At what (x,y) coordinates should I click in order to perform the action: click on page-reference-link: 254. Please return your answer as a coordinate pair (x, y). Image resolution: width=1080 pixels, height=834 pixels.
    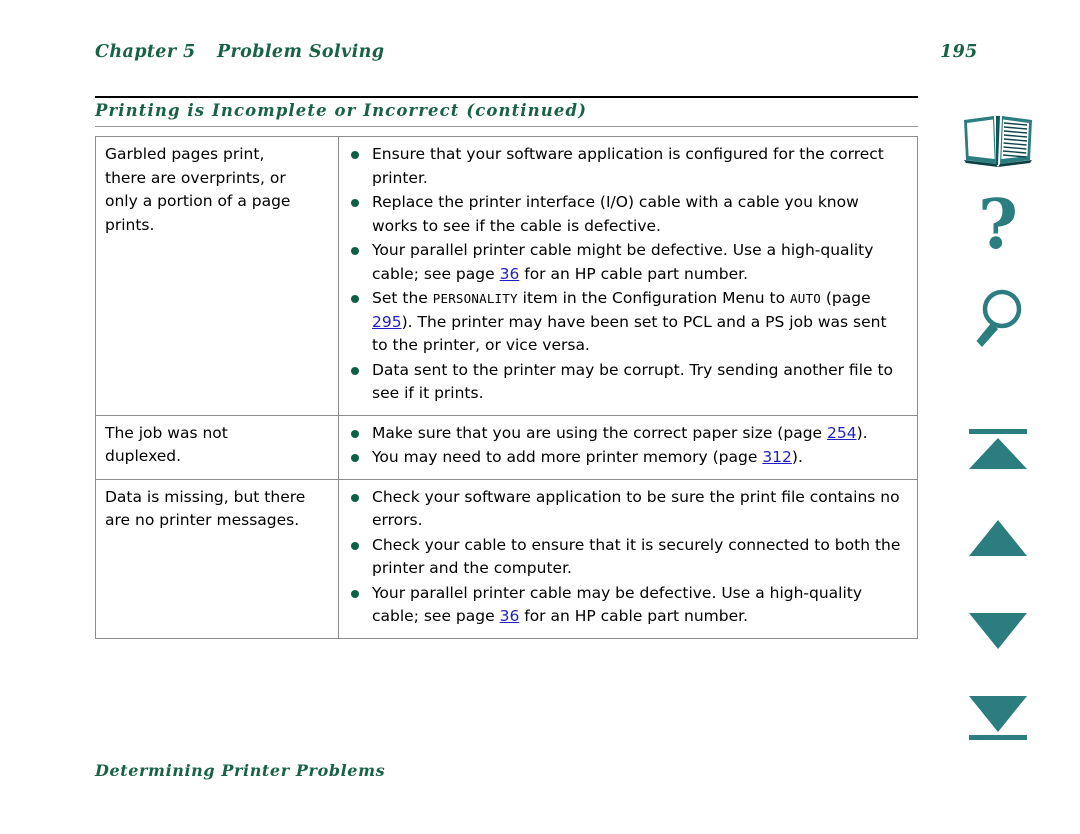
    Looking at the image, I should click on (842, 433).